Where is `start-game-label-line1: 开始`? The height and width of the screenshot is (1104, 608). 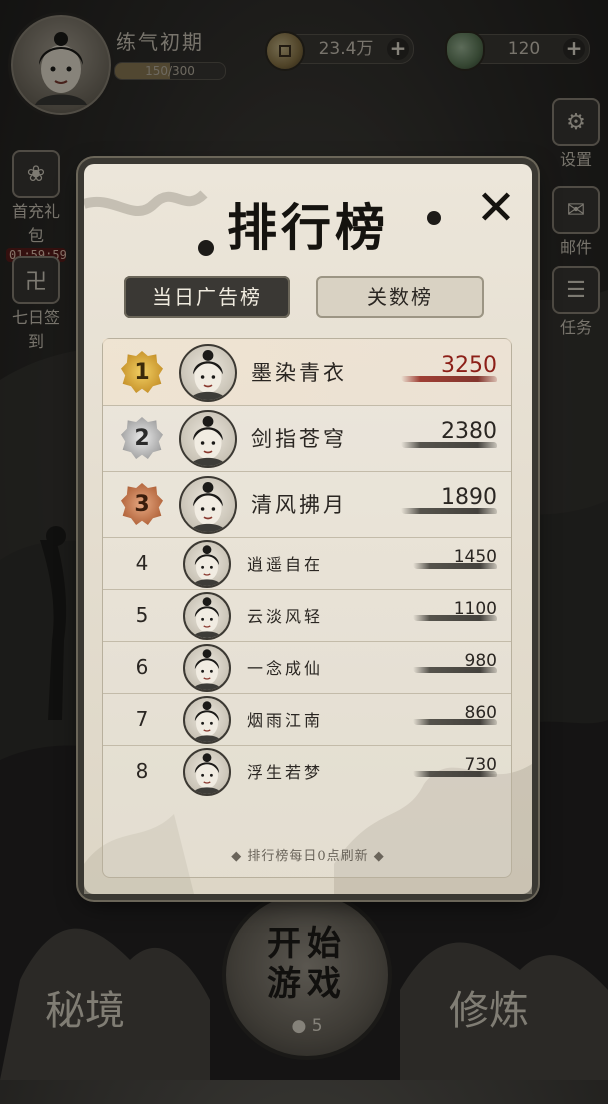 start-game-label-line1: 开始 is located at coordinates (307, 944).